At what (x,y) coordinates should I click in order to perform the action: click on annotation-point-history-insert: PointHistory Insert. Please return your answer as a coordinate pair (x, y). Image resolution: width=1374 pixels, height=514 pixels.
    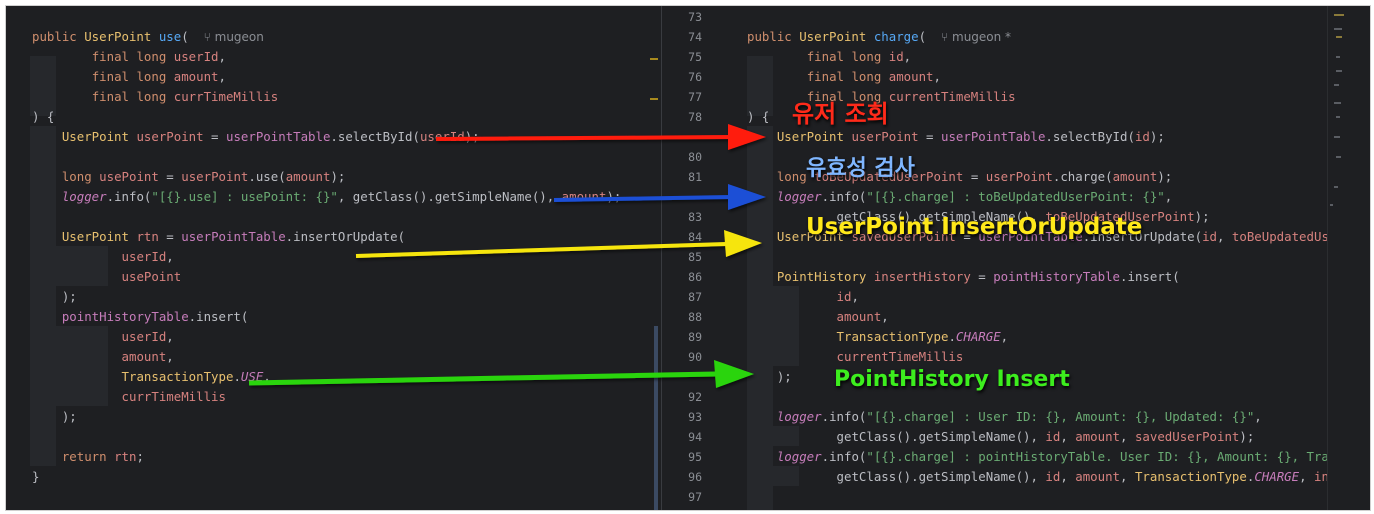
    Looking at the image, I should click on (952, 379).